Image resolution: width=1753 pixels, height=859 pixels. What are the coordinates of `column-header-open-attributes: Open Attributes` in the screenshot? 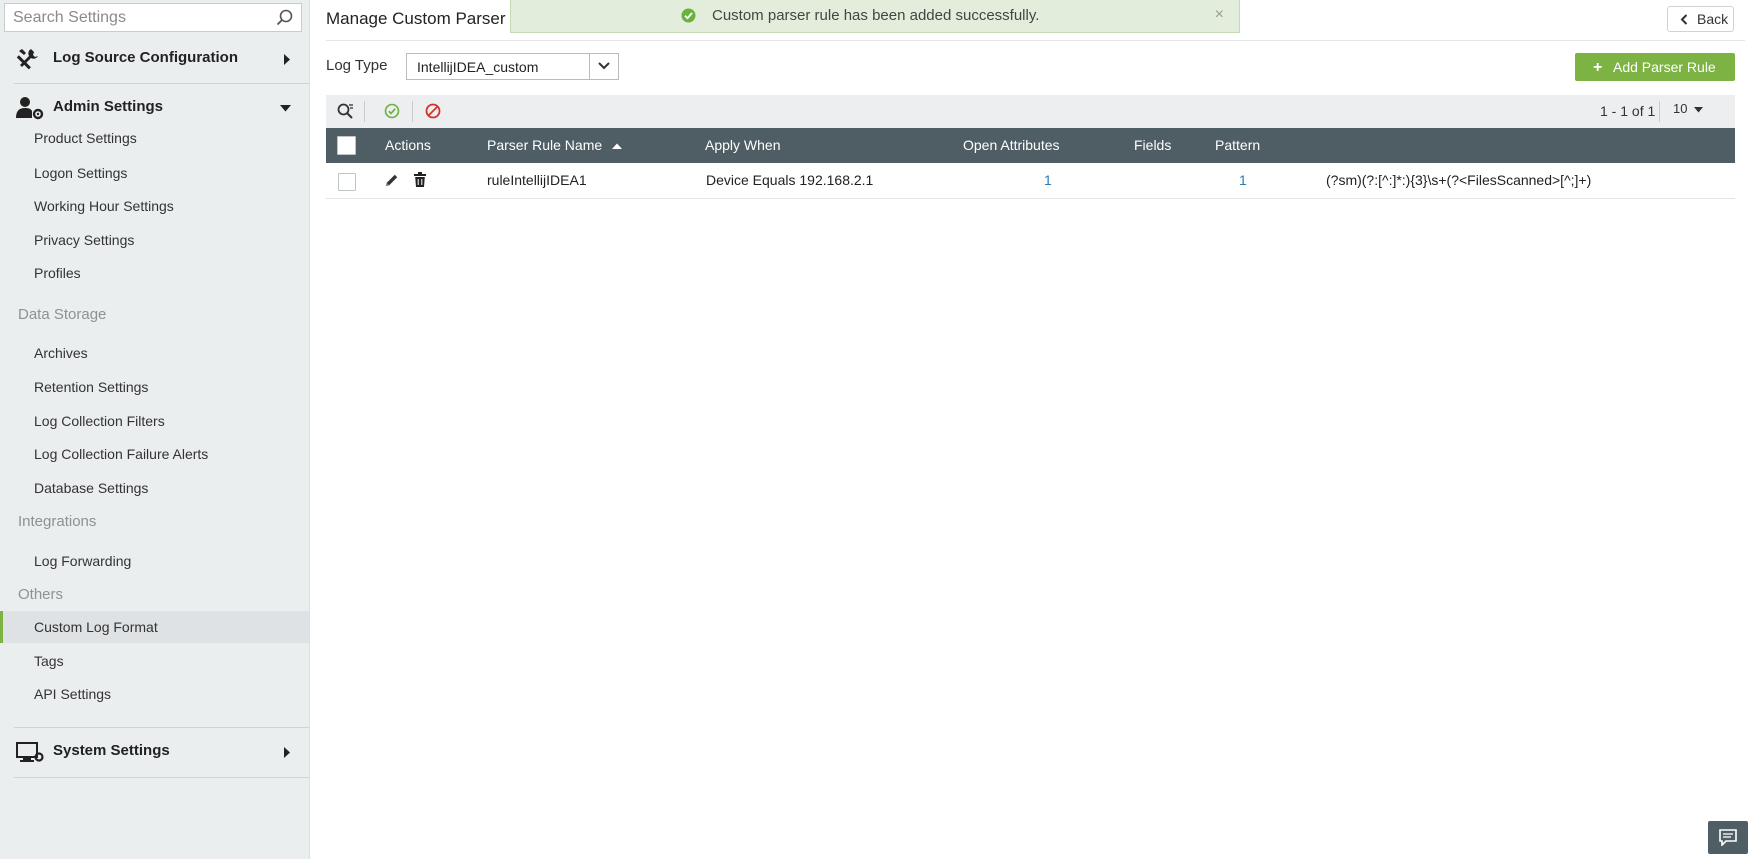 It's located at (1011, 145).